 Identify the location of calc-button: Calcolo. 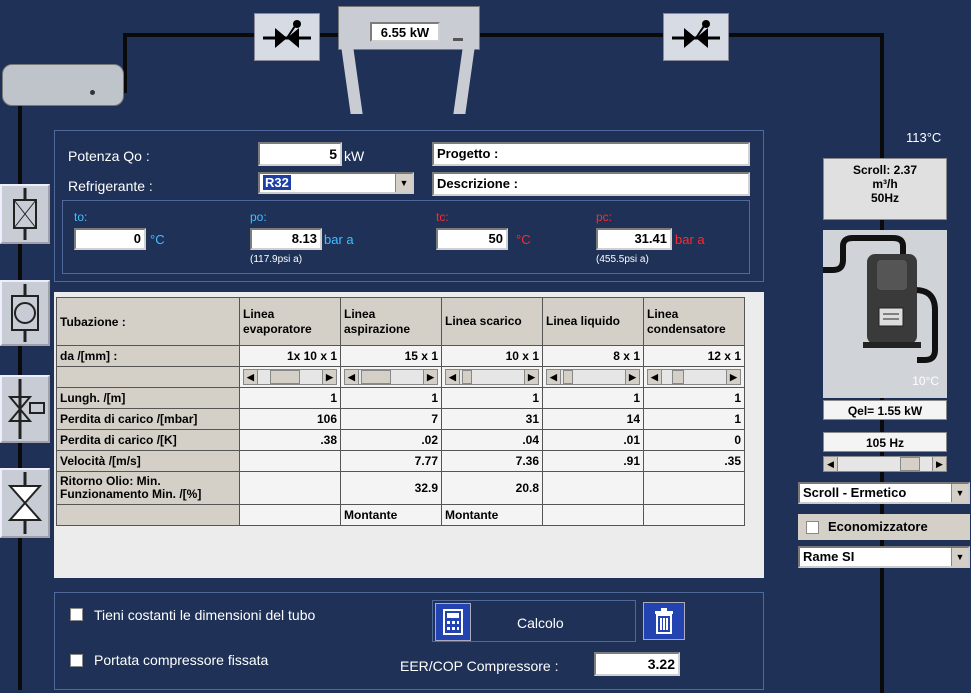
(534, 621).